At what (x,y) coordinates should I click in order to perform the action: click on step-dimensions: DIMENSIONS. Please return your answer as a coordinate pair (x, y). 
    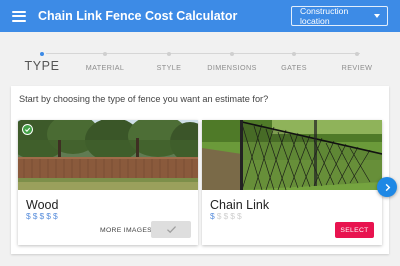
    Looking at the image, I should click on (232, 57).